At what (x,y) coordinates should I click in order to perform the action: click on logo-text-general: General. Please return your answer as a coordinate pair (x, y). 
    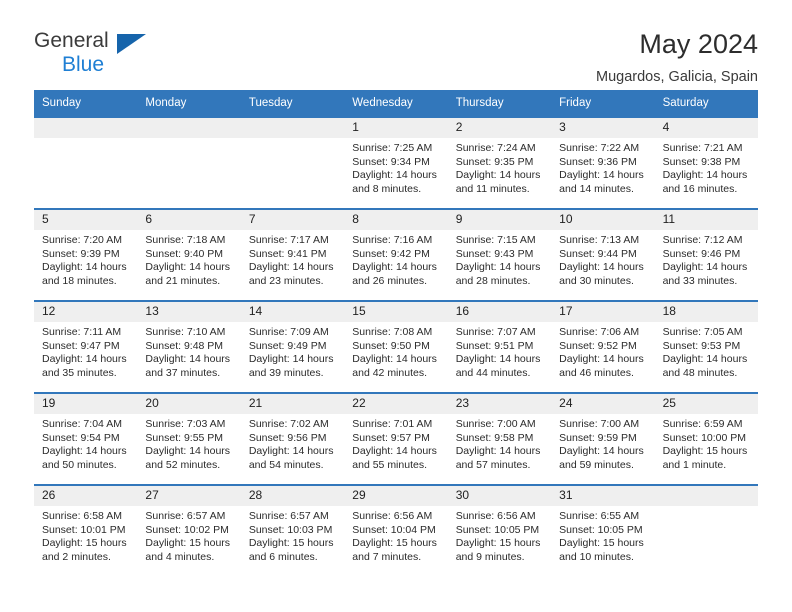
    Looking at the image, I should click on (71, 40).